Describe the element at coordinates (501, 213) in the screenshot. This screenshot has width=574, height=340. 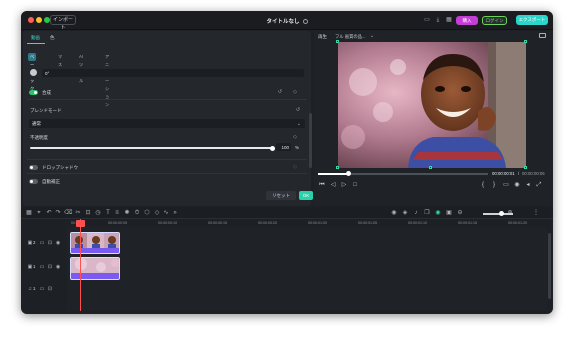
I see `zoom-slider-knob` at that location.